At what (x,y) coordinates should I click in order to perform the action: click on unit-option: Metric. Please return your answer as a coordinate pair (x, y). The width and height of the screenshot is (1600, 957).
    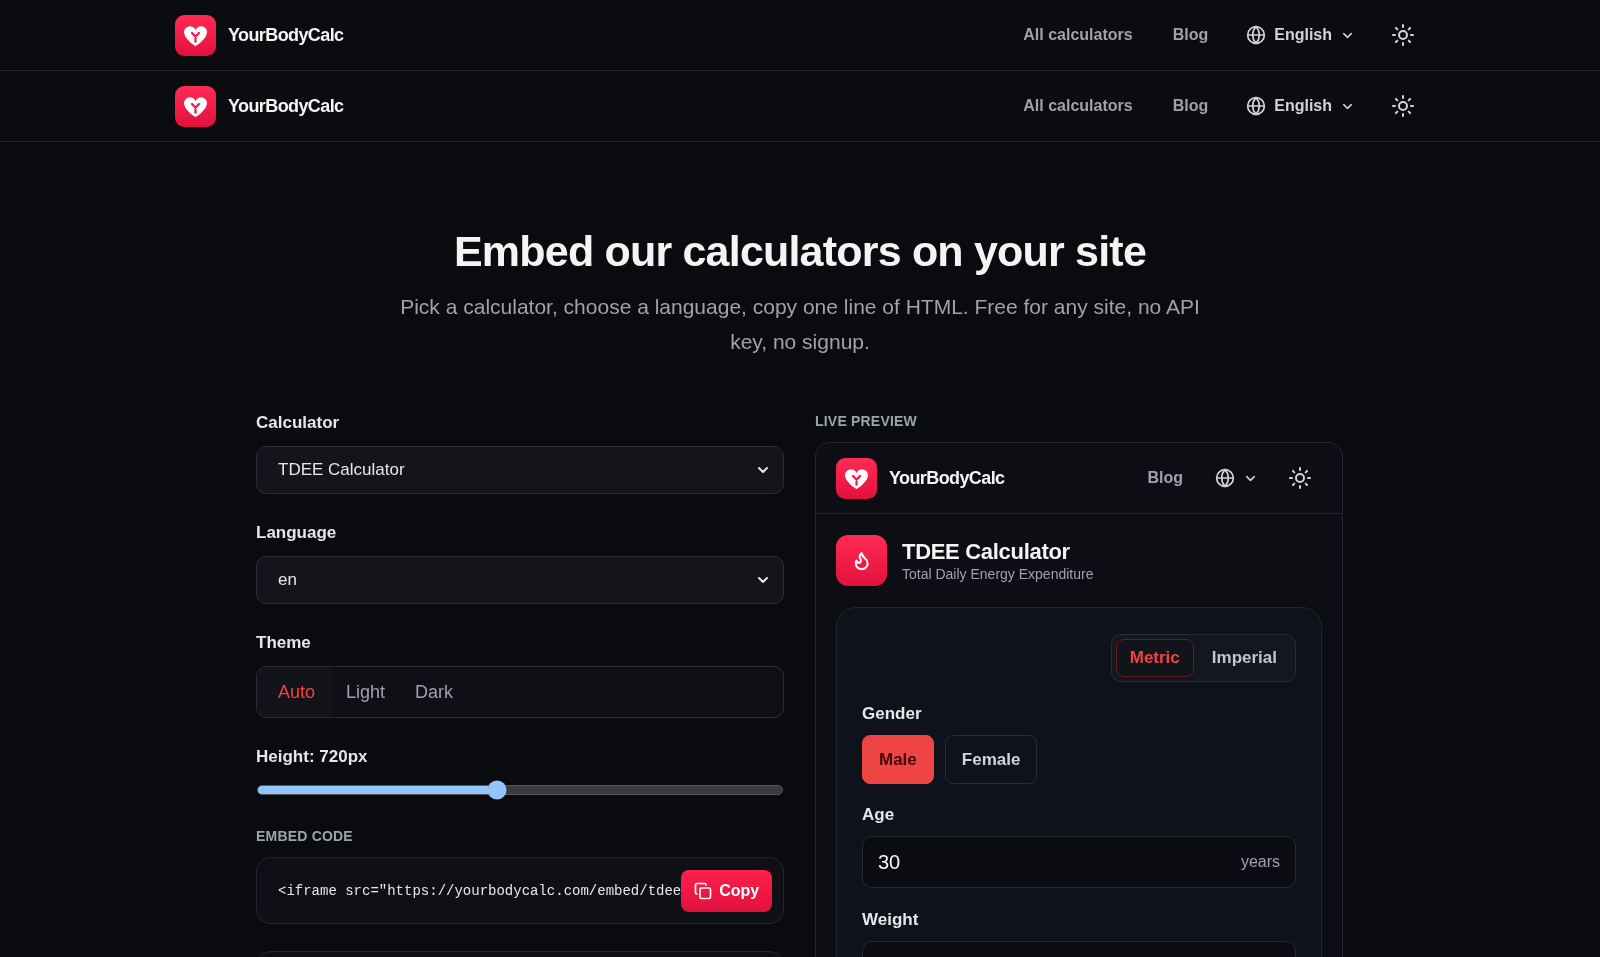
    Looking at the image, I should click on (1154, 658).